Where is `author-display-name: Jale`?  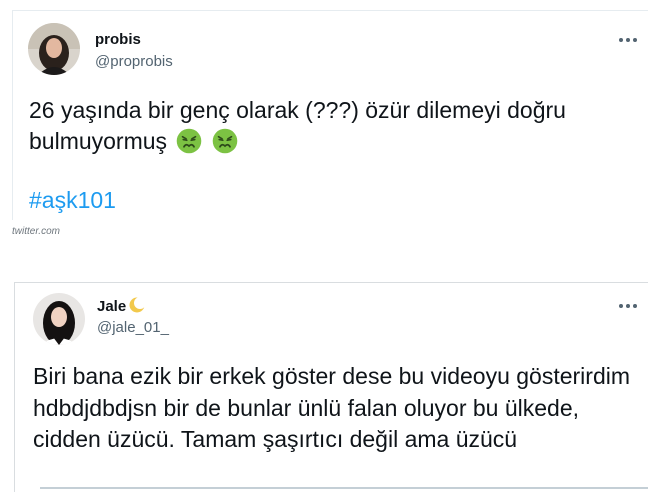
author-display-name: Jale is located at coordinates (121, 306).